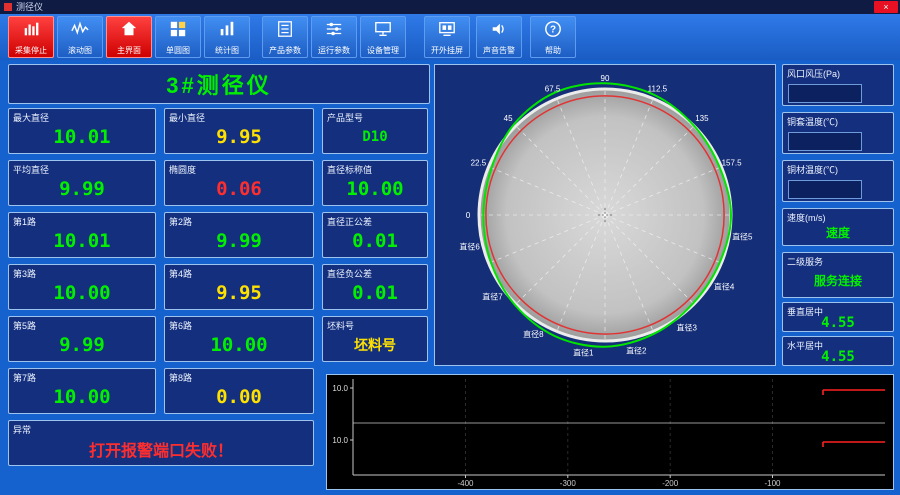 The image size is (900, 495). Describe the element at coordinates (239, 396) in the screenshot. I see `field-value: 0.00` at that location.